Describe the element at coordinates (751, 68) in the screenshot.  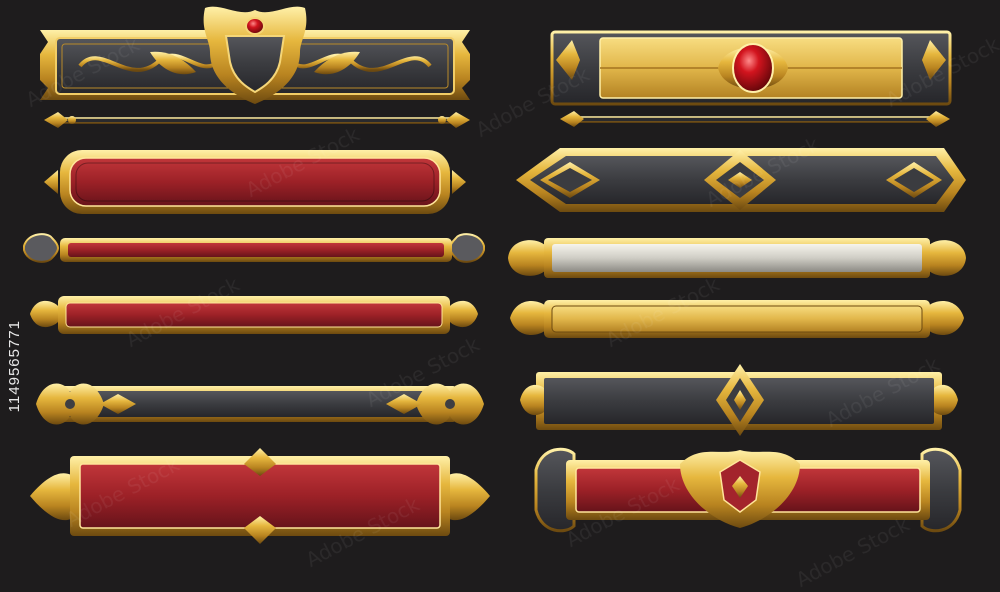
I see `banner-gem-center-gold` at that location.